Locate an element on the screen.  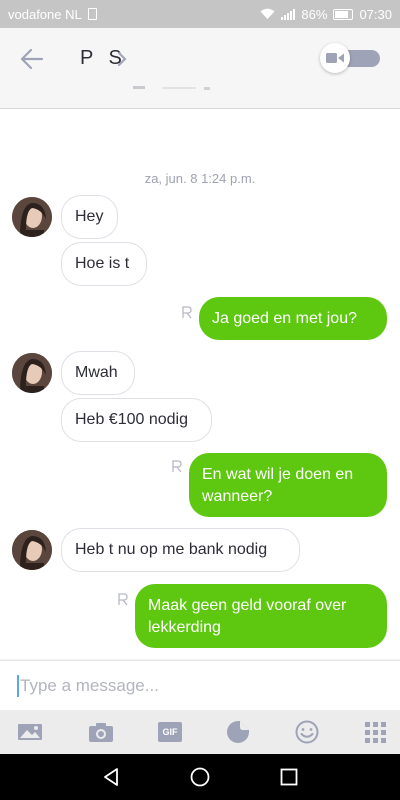
sim-card-icon is located at coordinates (92, 14).